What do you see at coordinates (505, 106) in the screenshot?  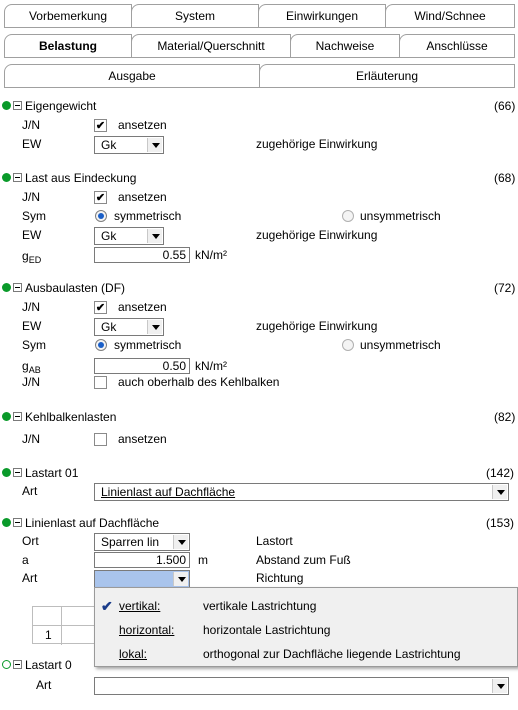 I see `section-ref: (66)` at bounding box center [505, 106].